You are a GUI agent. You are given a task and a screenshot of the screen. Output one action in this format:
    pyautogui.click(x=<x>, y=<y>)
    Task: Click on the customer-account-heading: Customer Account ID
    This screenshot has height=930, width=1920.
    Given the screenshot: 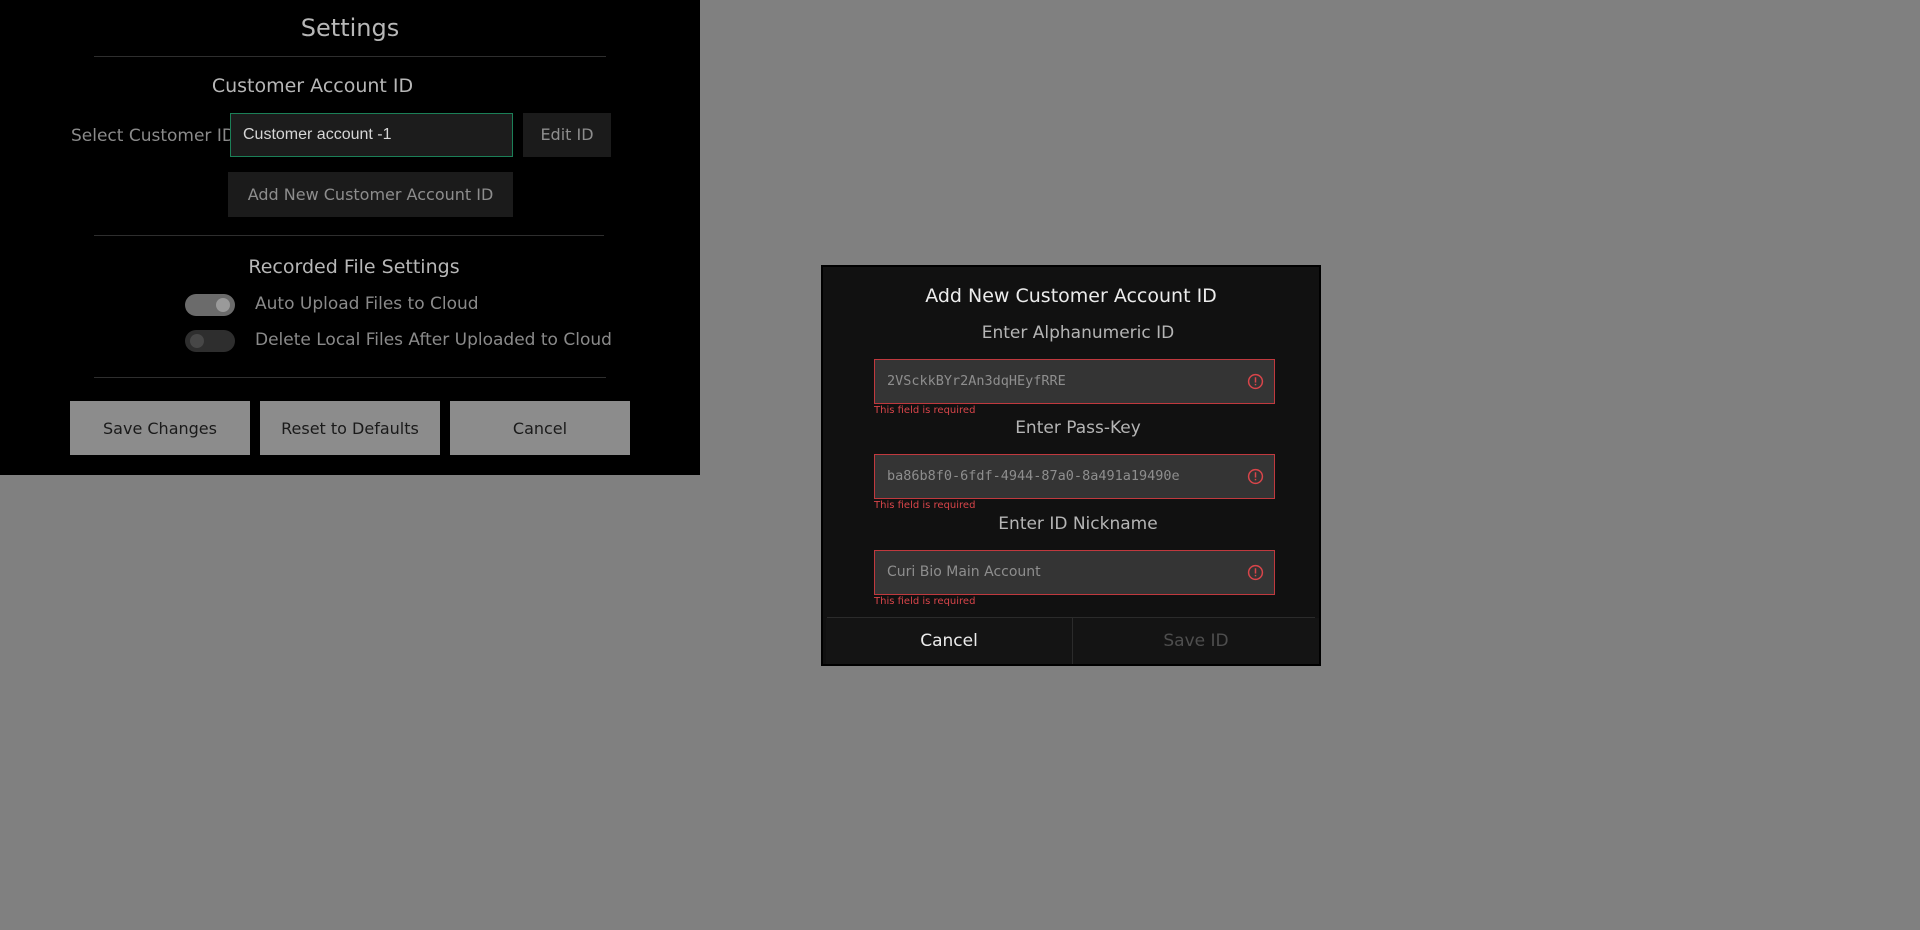 What is the action you would take?
    pyautogui.click(x=312, y=86)
    